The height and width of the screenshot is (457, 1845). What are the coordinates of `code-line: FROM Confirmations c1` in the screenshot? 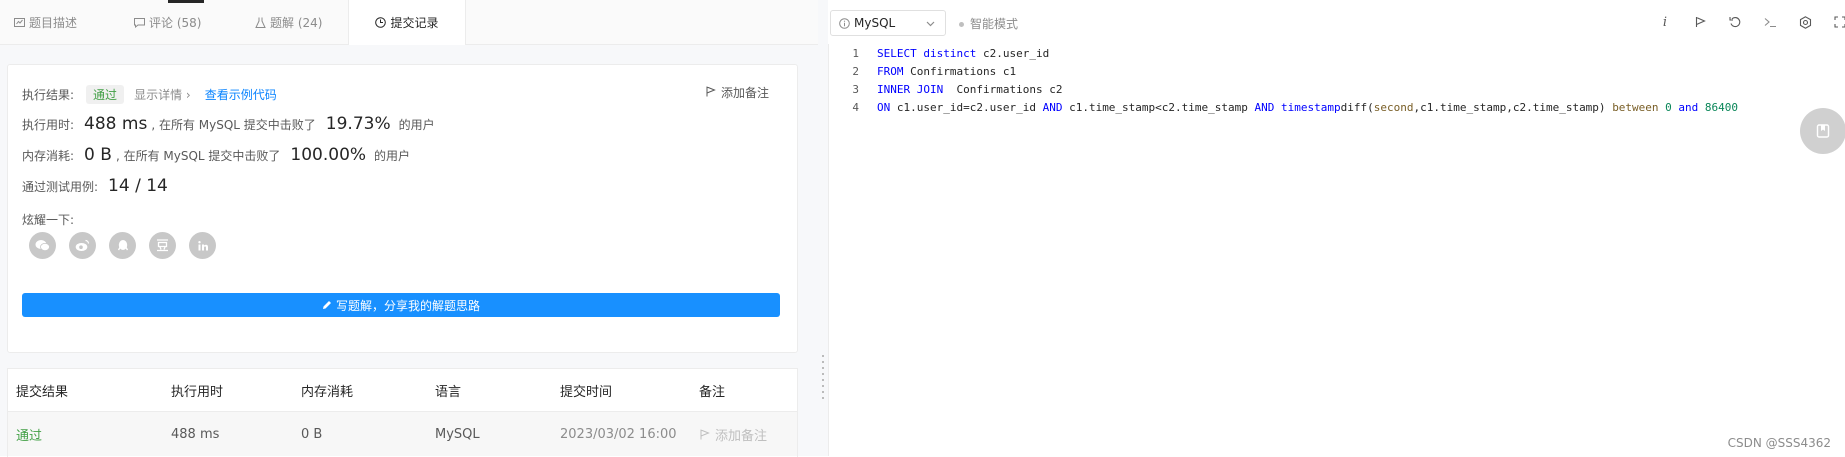 It's located at (946, 71).